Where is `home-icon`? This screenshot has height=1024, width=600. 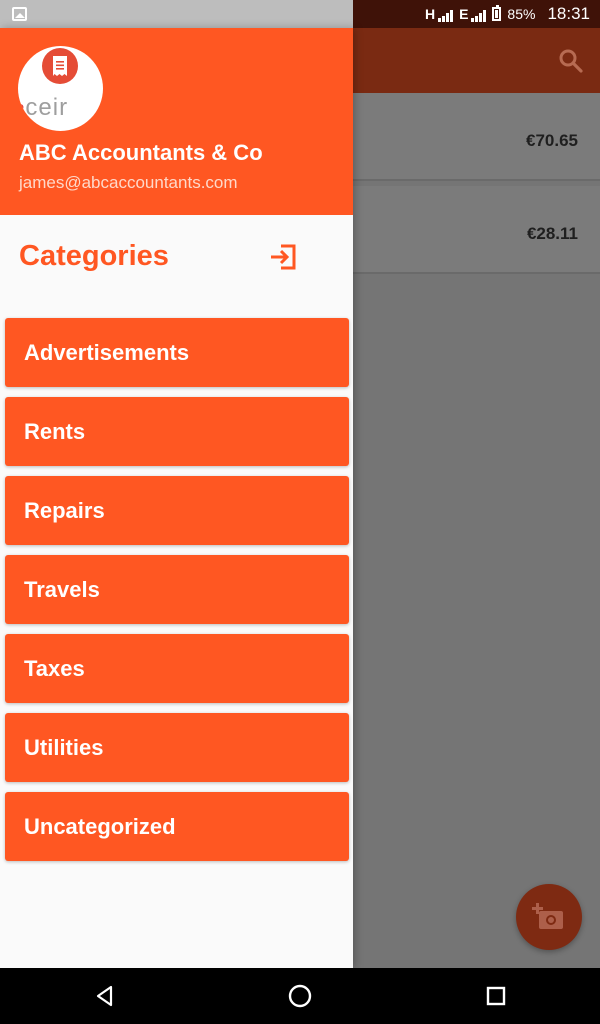 home-icon is located at coordinates (300, 996).